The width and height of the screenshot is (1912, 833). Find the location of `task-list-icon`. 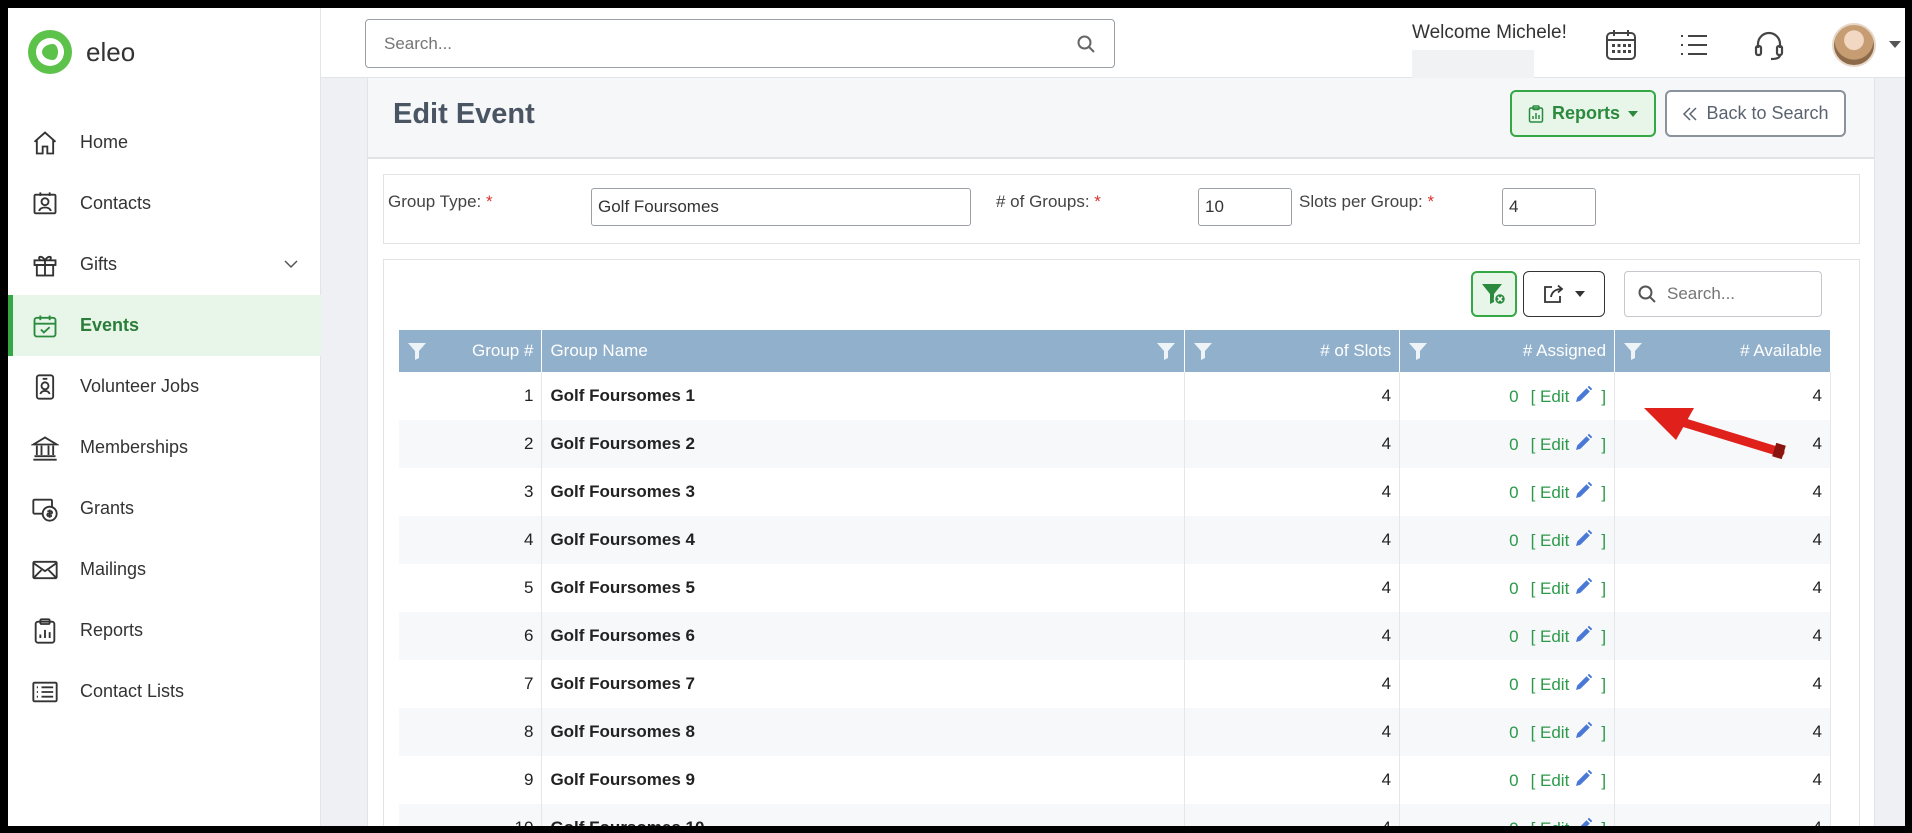

task-list-icon is located at coordinates (1694, 45).